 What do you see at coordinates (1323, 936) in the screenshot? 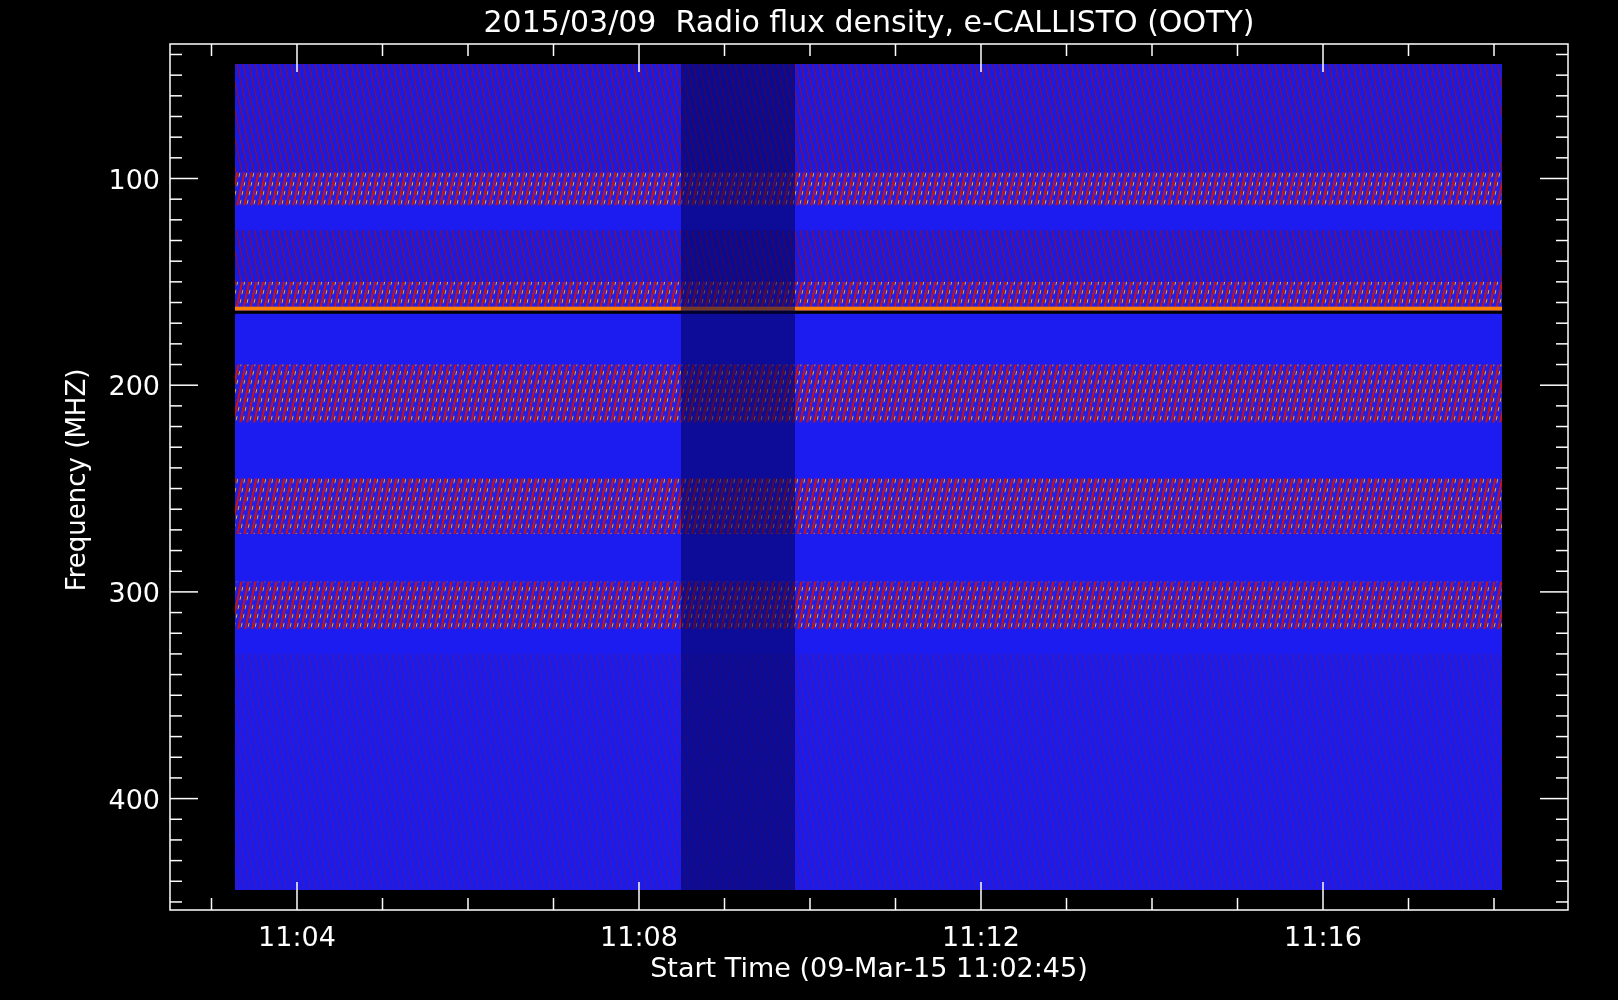
I see `x-tick-label: 11:16` at bounding box center [1323, 936].